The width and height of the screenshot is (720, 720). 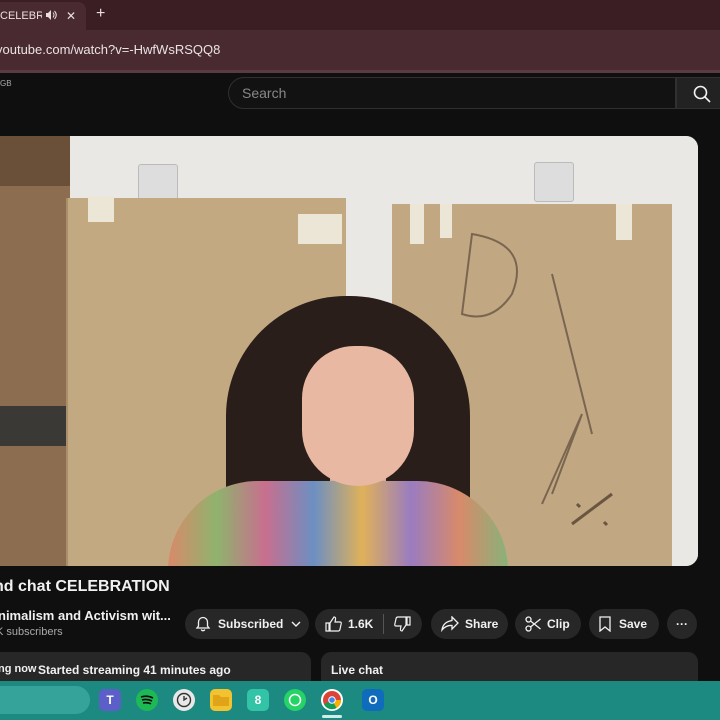 What do you see at coordinates (35, 426) in the screenshot?
I see `video-shelf` at bounding box center [35, 426].